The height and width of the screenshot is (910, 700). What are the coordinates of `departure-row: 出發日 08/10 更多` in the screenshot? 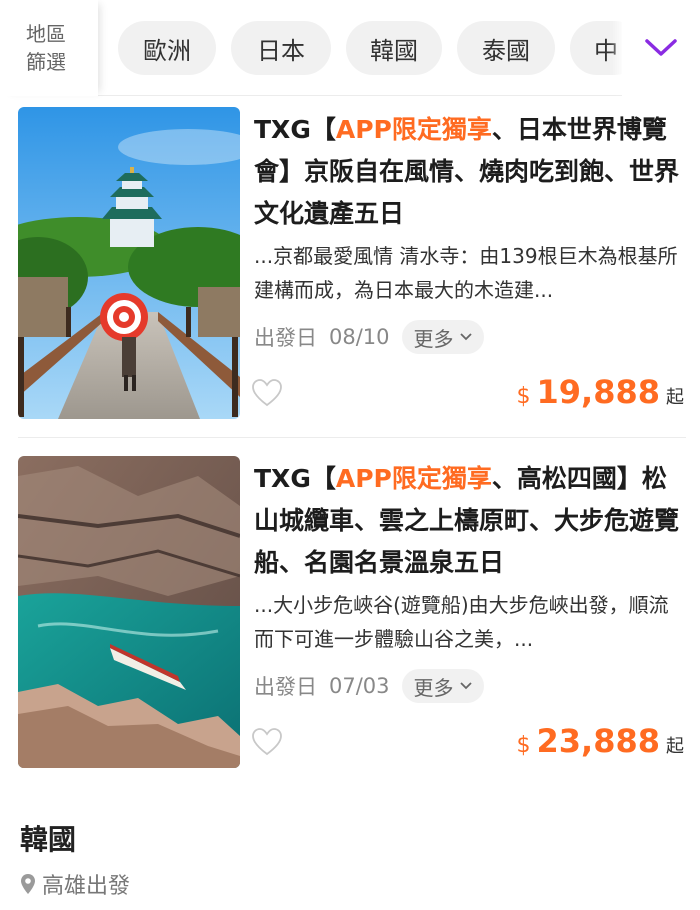 It's located at (369, 337).